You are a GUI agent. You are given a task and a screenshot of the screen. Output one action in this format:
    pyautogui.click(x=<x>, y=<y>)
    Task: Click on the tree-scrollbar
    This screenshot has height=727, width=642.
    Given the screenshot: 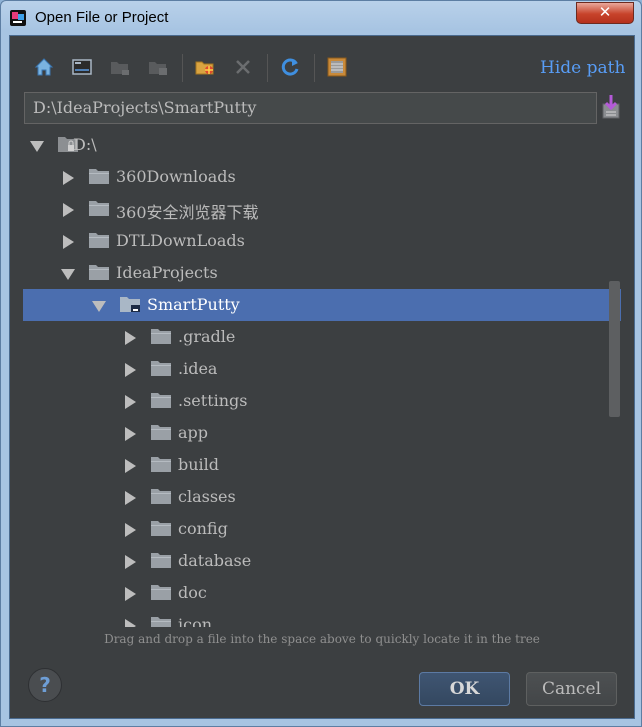 What is the action you would take?
    pyautogui.click(x=614, y=349)
    